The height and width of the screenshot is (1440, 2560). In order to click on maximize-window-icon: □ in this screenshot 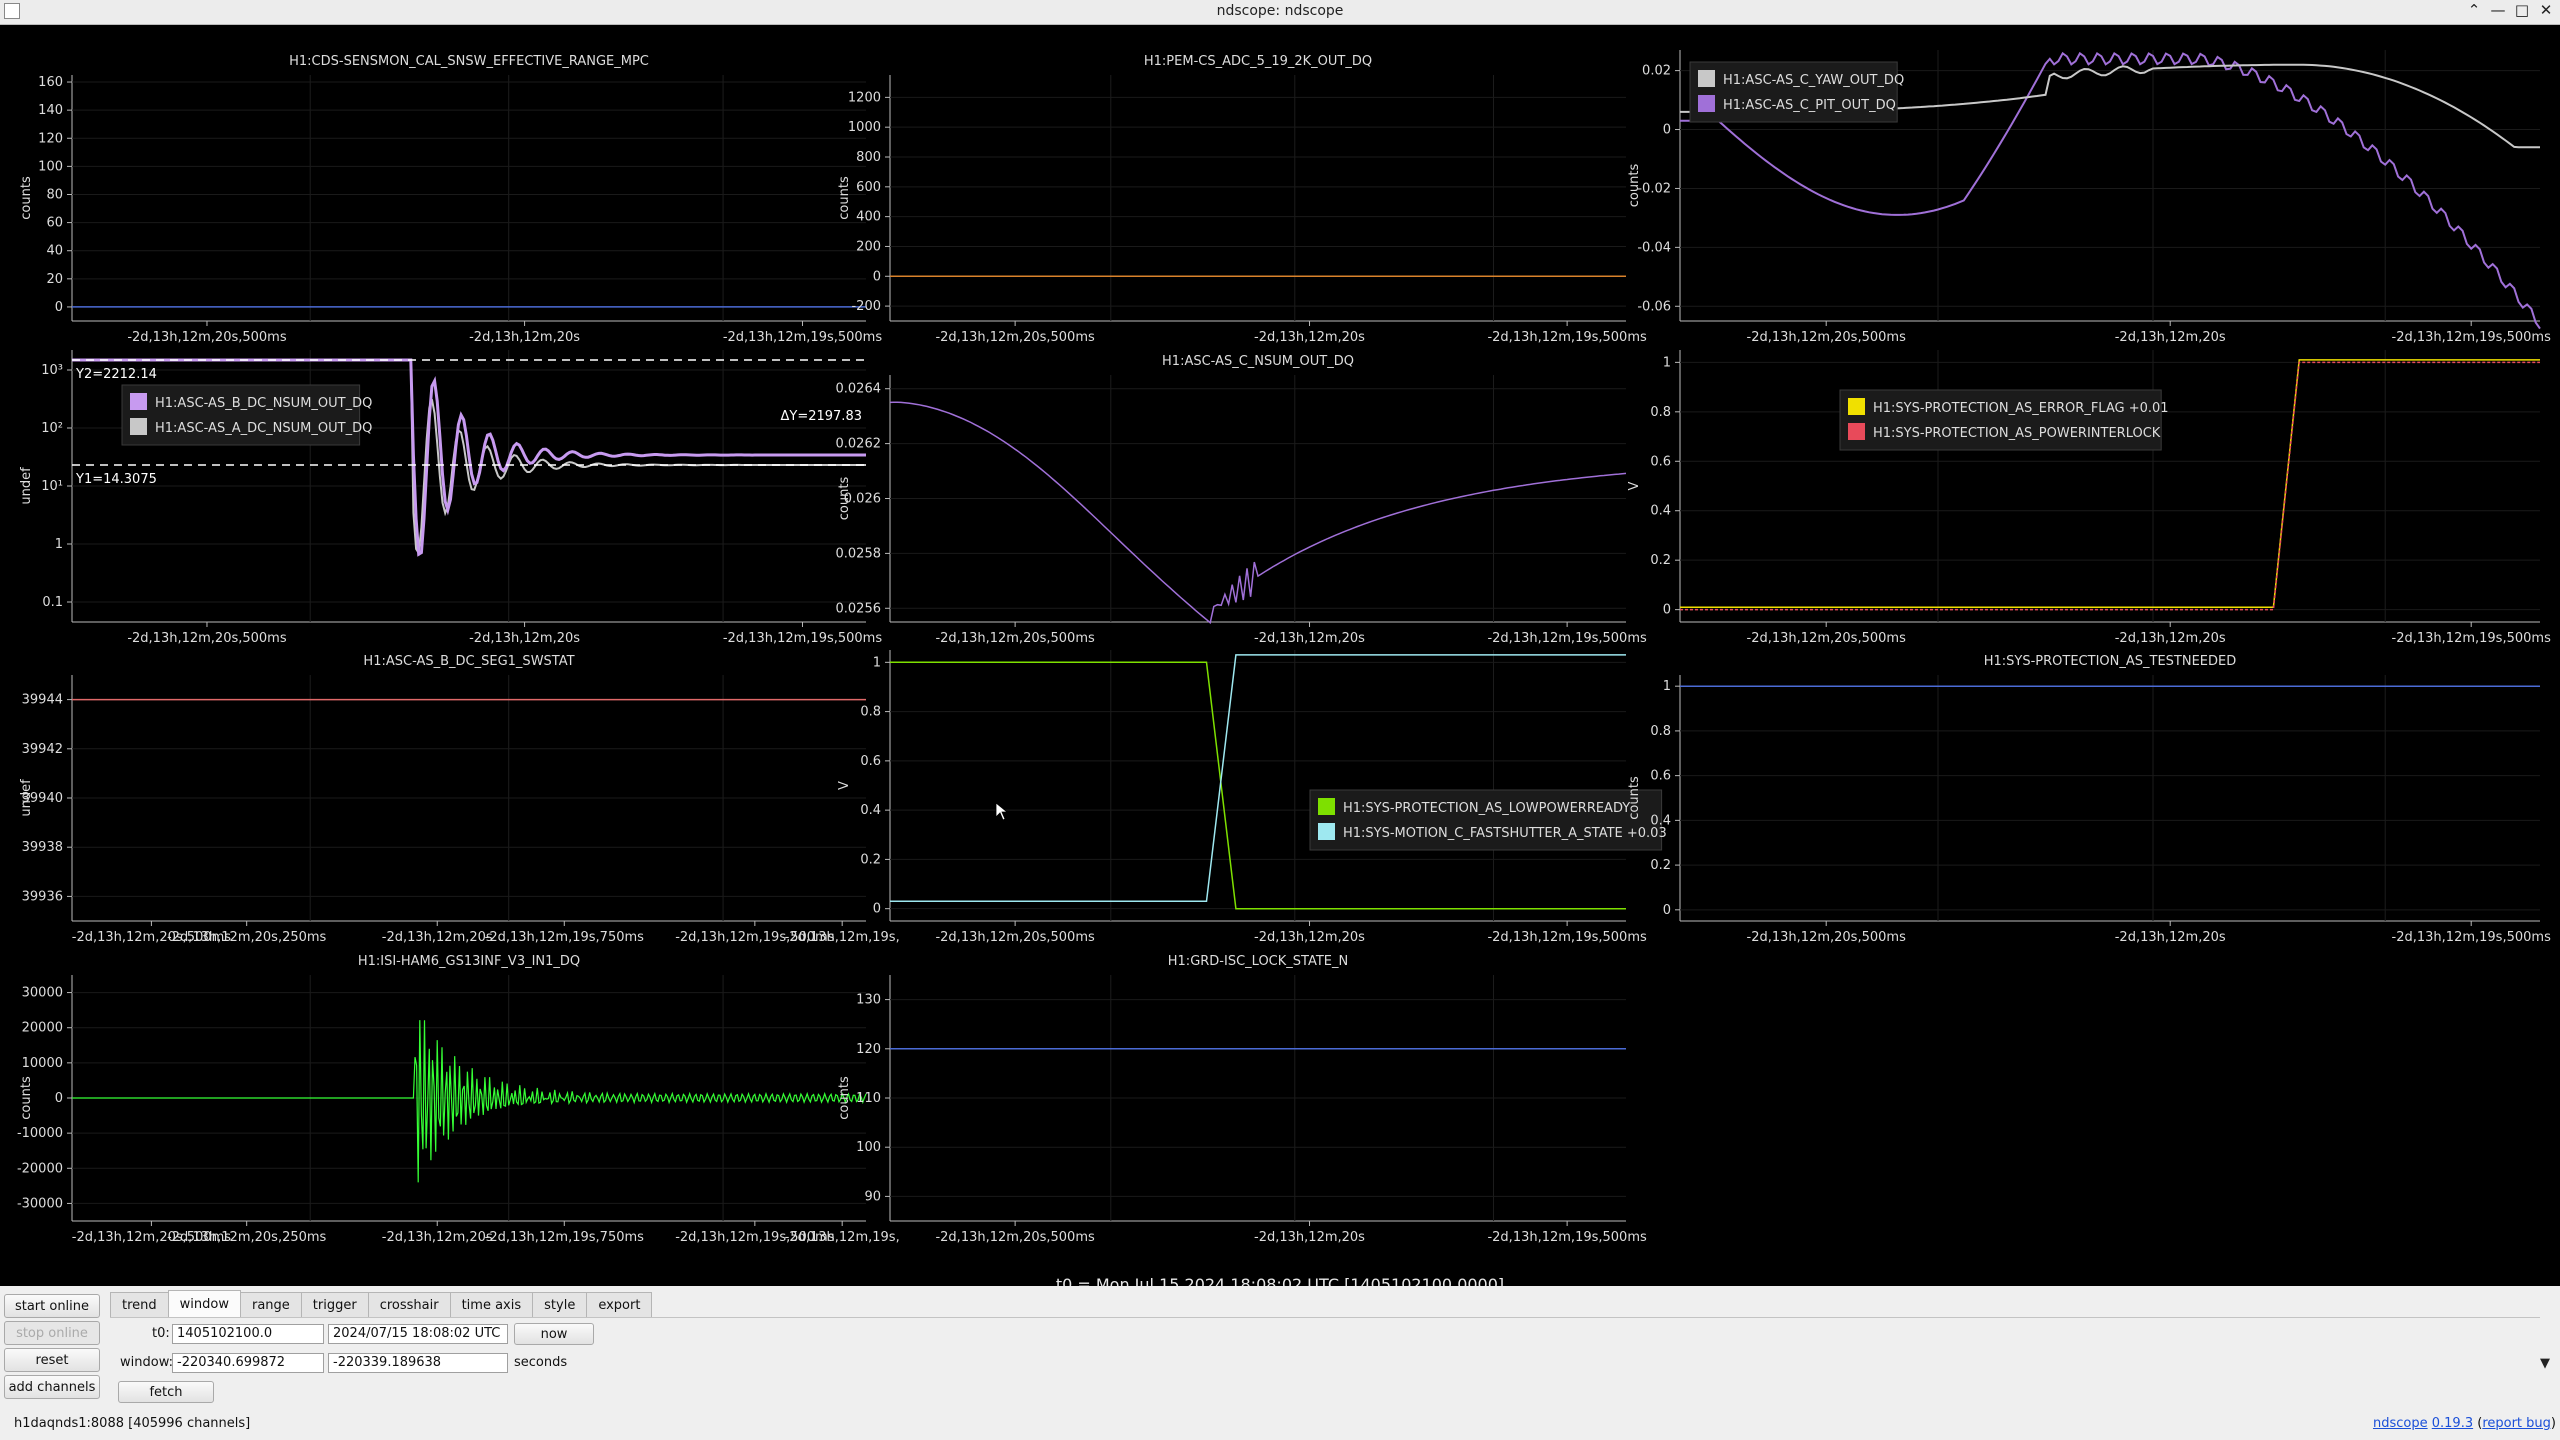, I will do `click(2522, 10)`.